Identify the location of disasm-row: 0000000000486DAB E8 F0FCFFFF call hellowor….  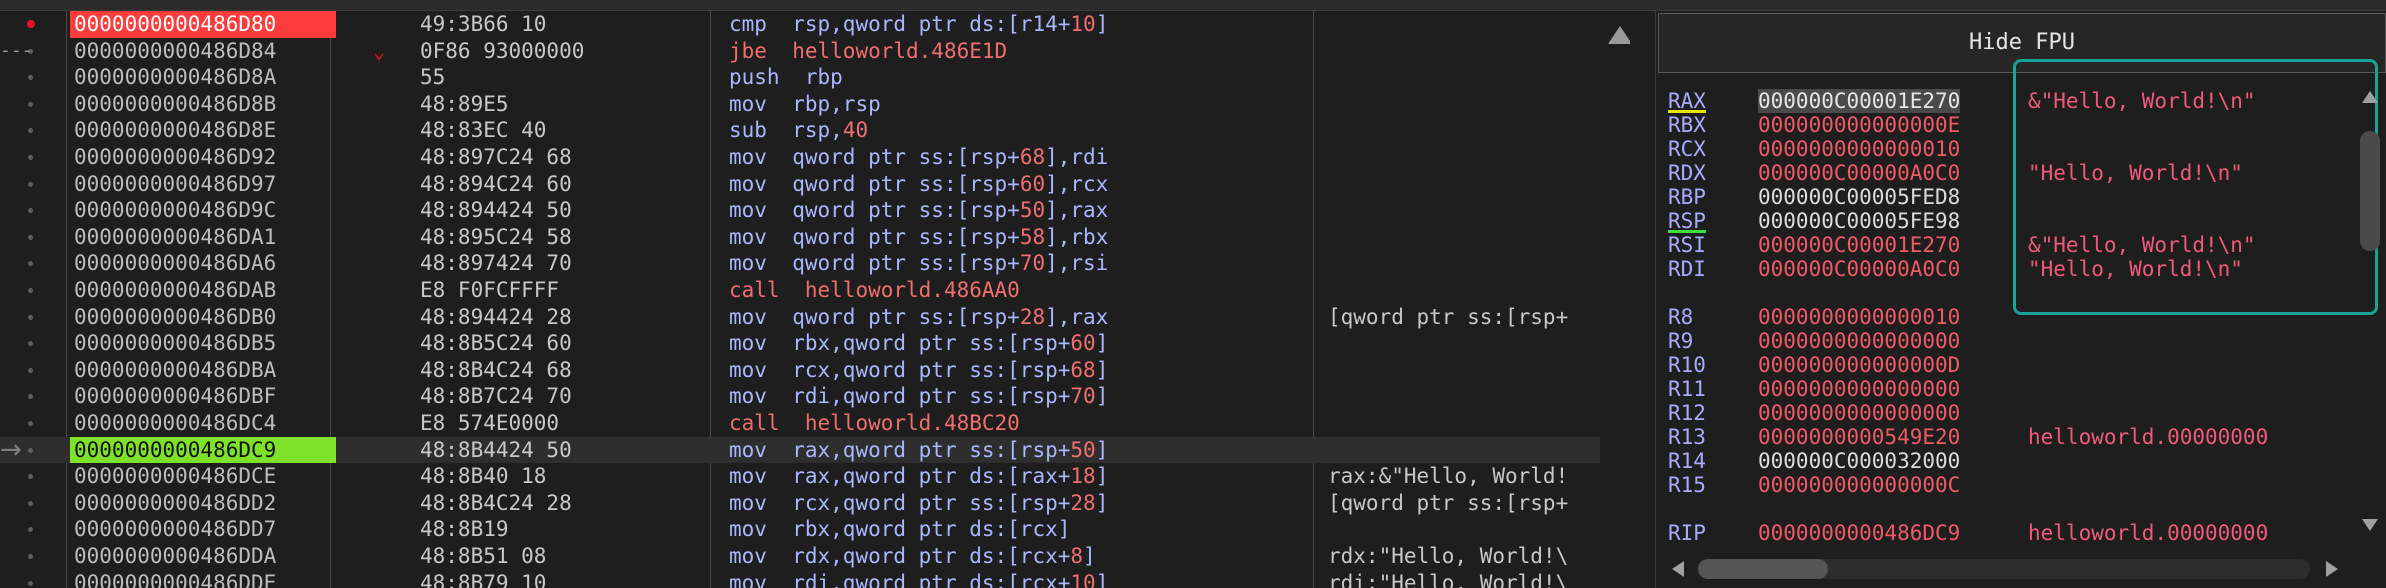
(800, 290).